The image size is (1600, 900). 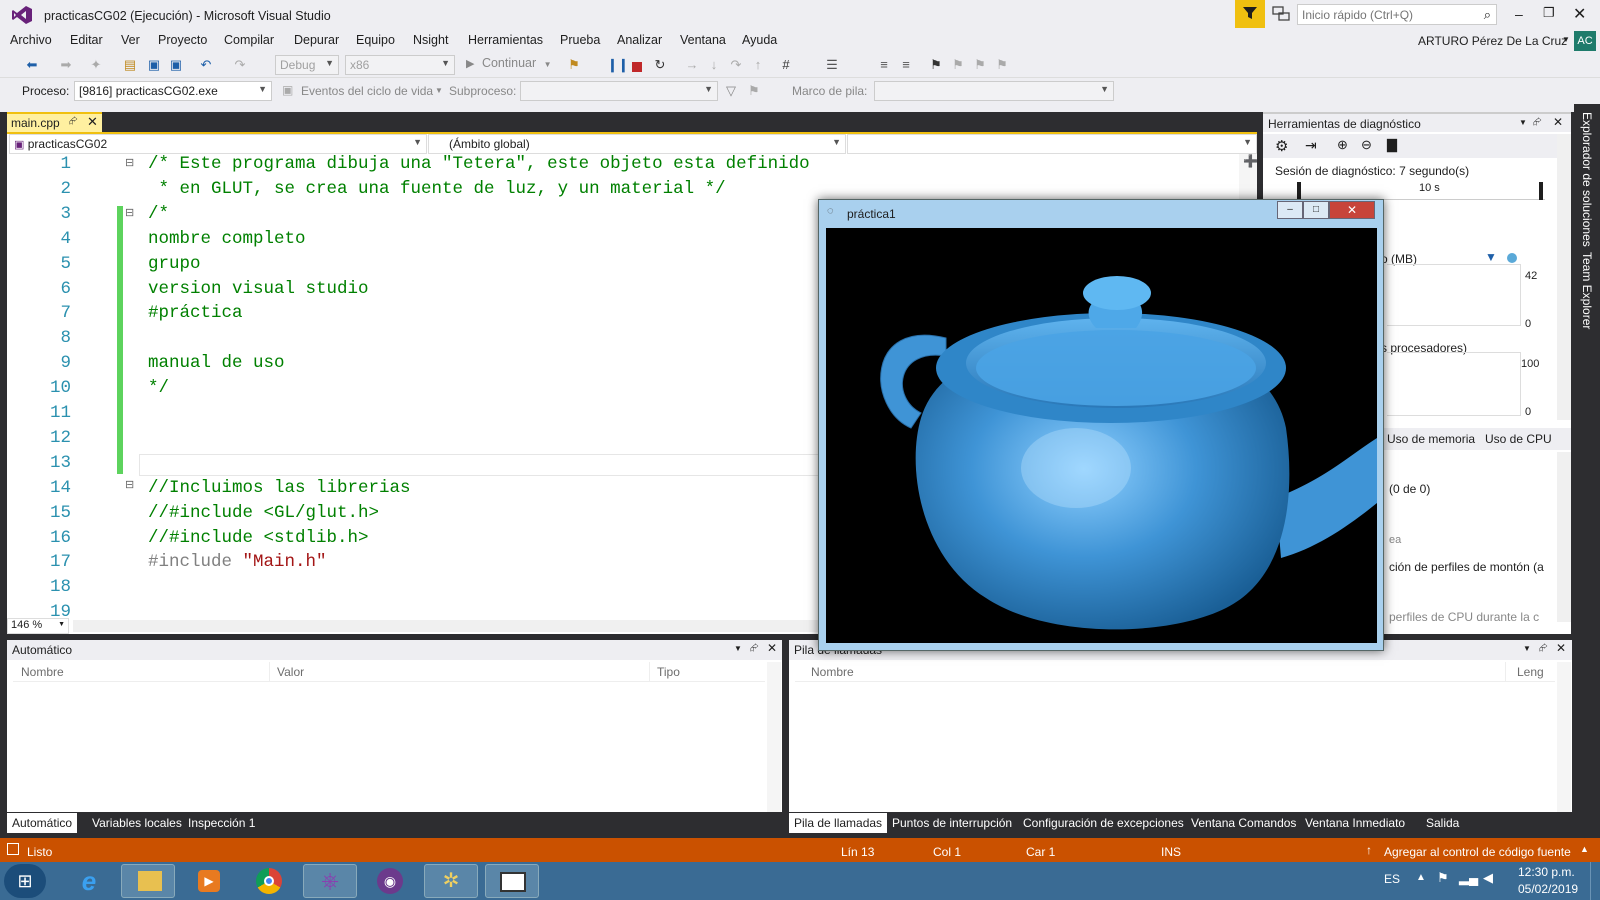 I want to click on side-tab-team-explorer: Team Explorer, so click(x=1587, y=290).